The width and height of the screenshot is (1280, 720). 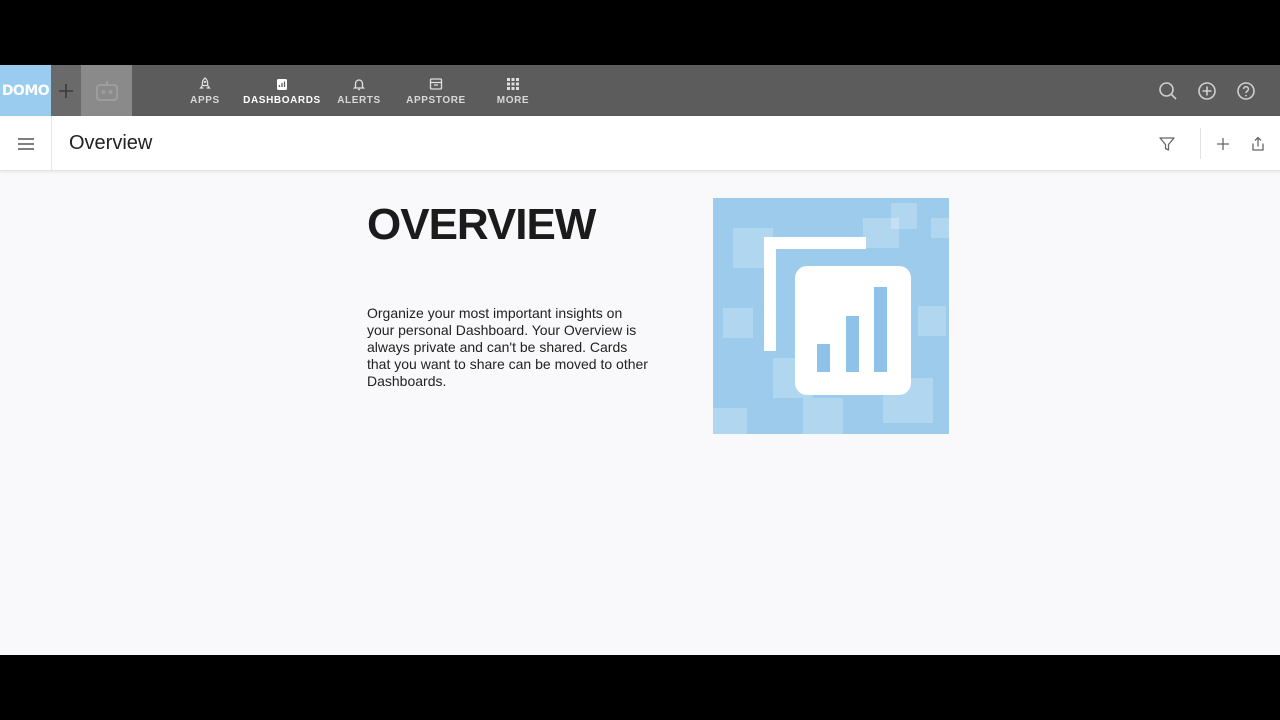 I want to click on bar-chart-card-icon, so click(x=837, y=316).